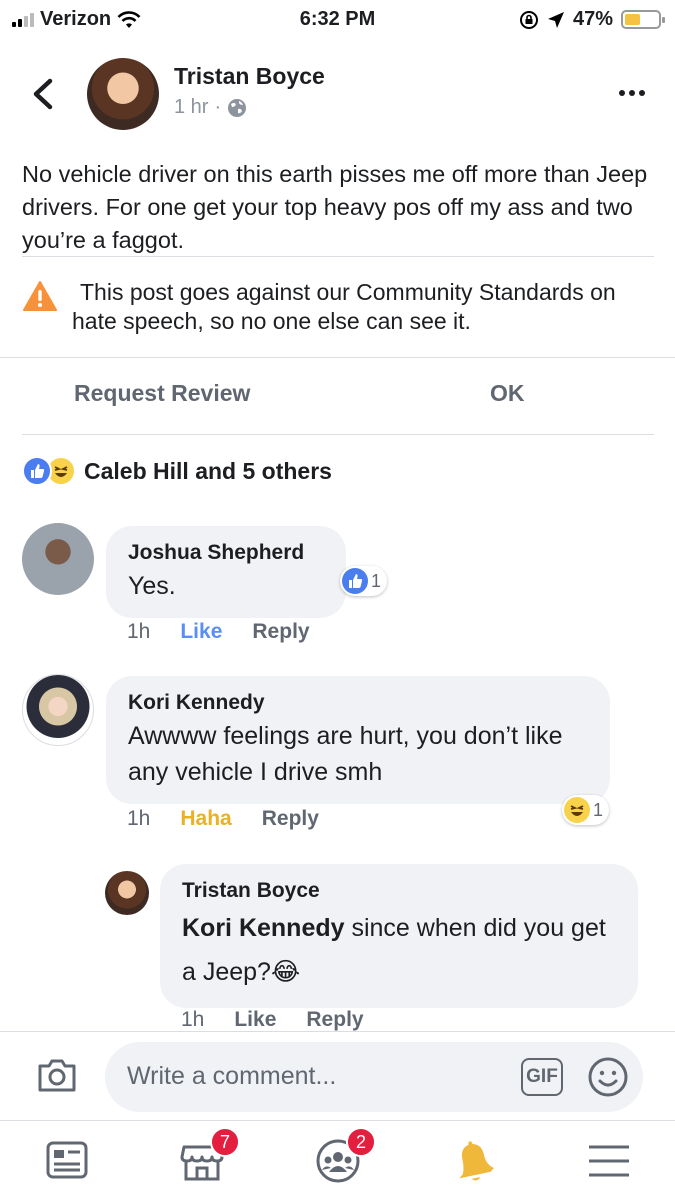 Image resolution: width=675 pixels, height=1200 pixels. I want to click on ok-button: OK, so click(507, 393).